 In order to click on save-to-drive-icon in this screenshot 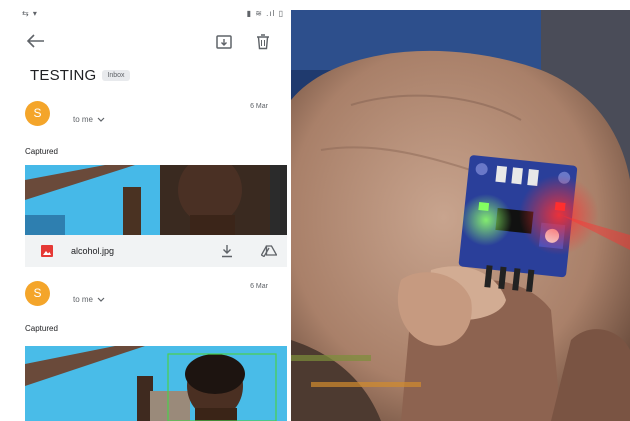, I will do `click(269, 251)`.